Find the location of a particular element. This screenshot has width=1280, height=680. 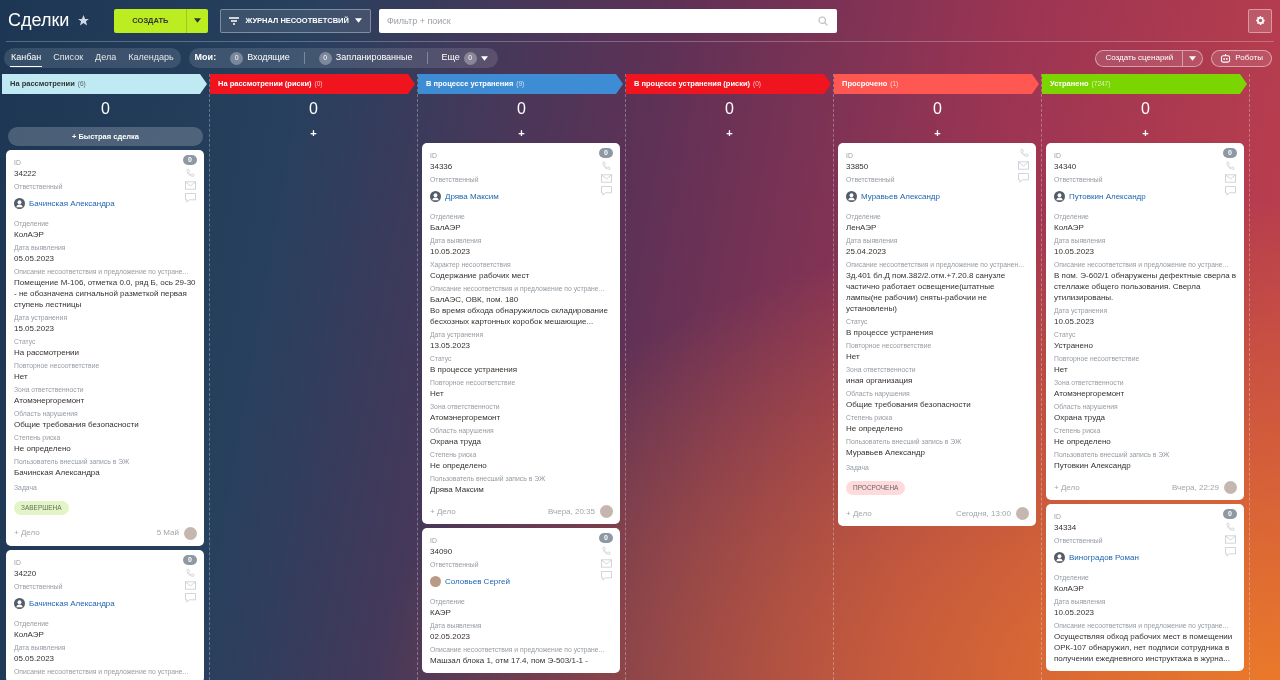

field-value: 34340 is located at coordinates (1066, 166).